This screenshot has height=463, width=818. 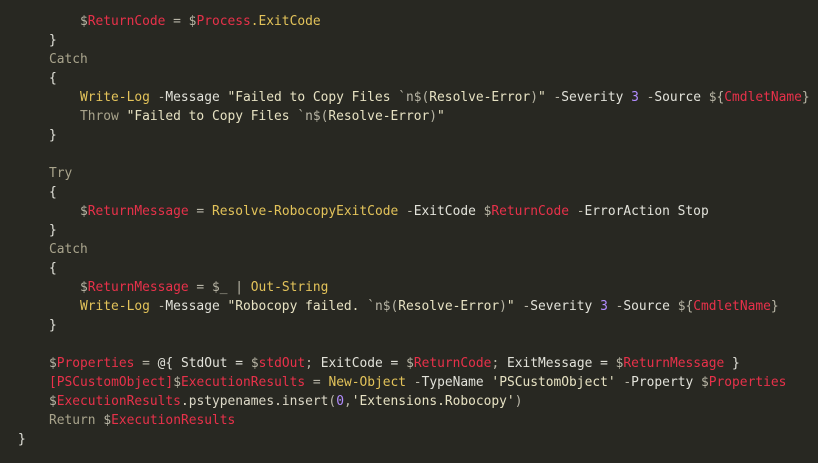 I want to click on code-token: $_, so click(x=219, y=287).